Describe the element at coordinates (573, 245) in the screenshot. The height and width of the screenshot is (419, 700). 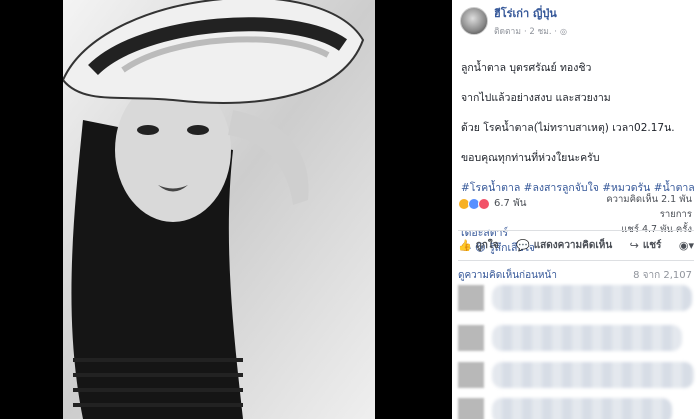
I see `comment-label: แสดงความคิดเห็น` at that location.